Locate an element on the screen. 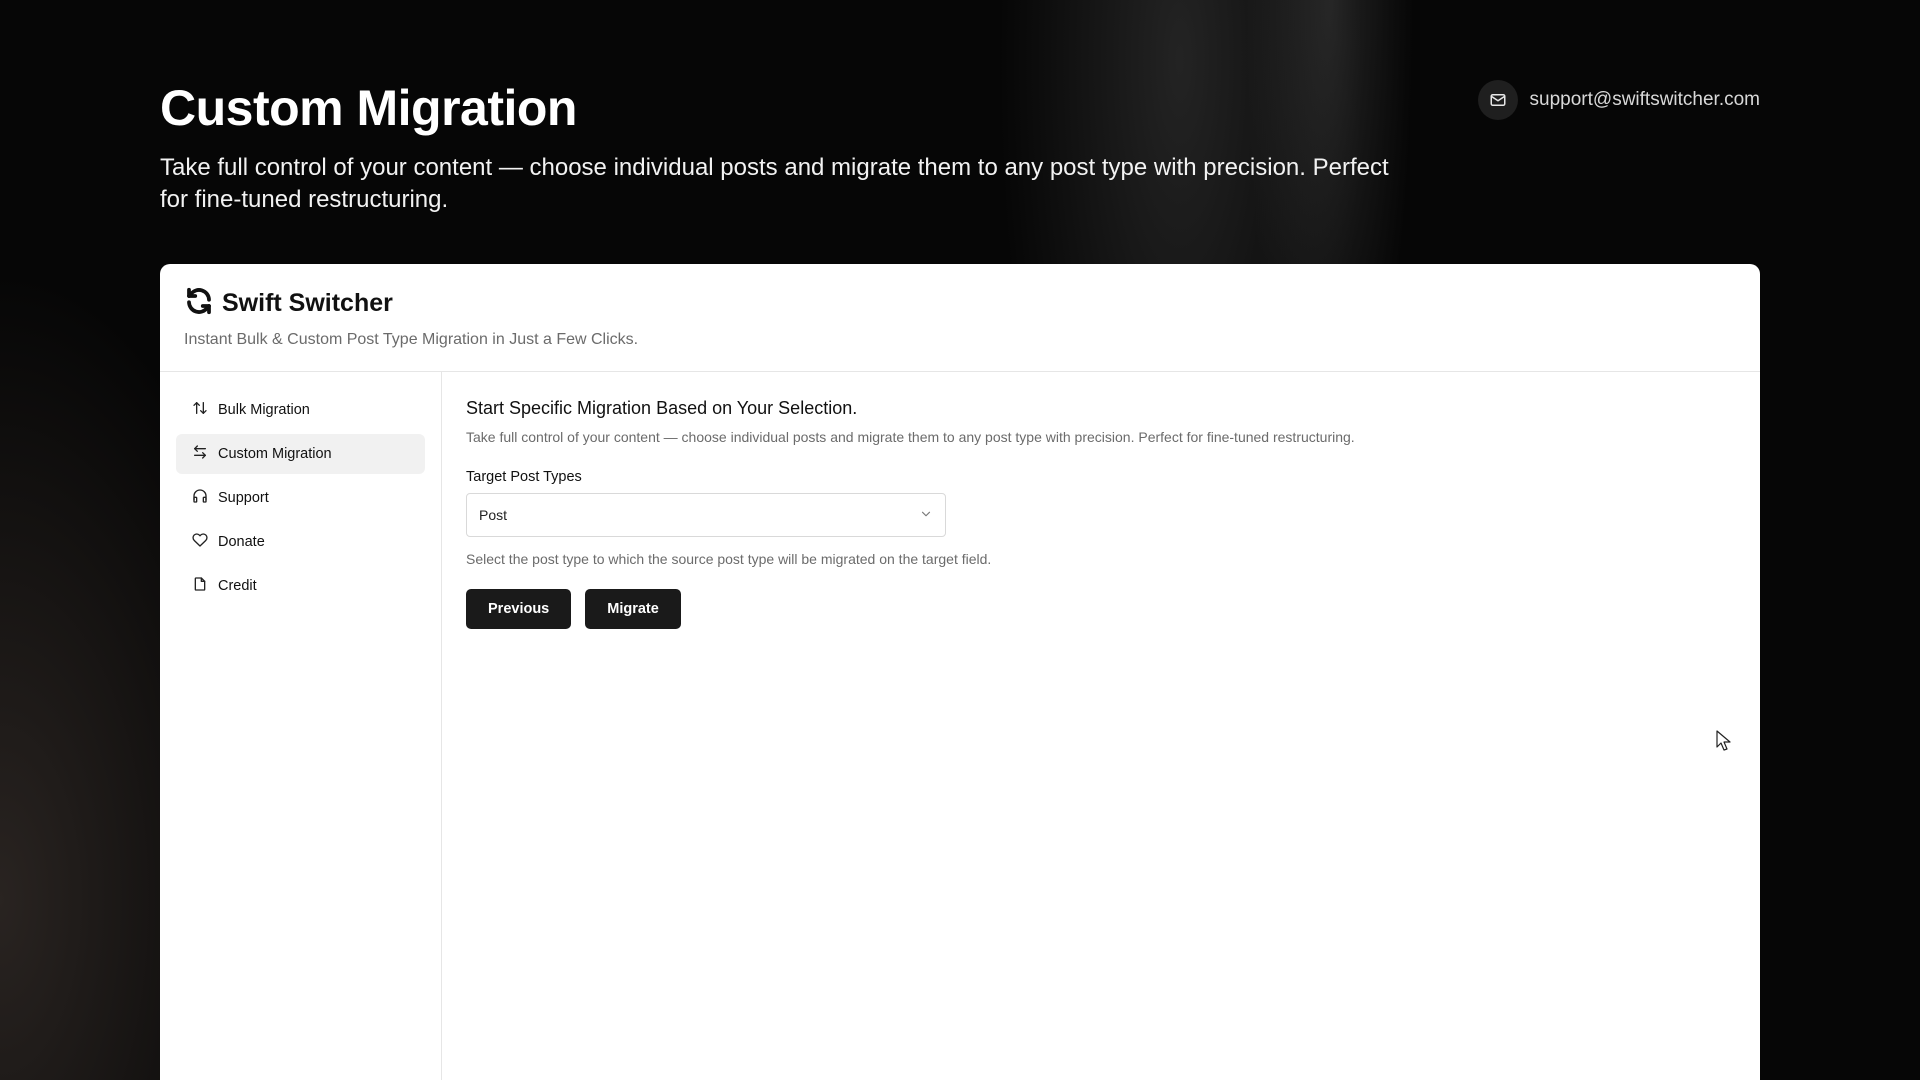 This screenshot has height=1080, width=1920. refresh-icon is located at coordinates (199, 303).